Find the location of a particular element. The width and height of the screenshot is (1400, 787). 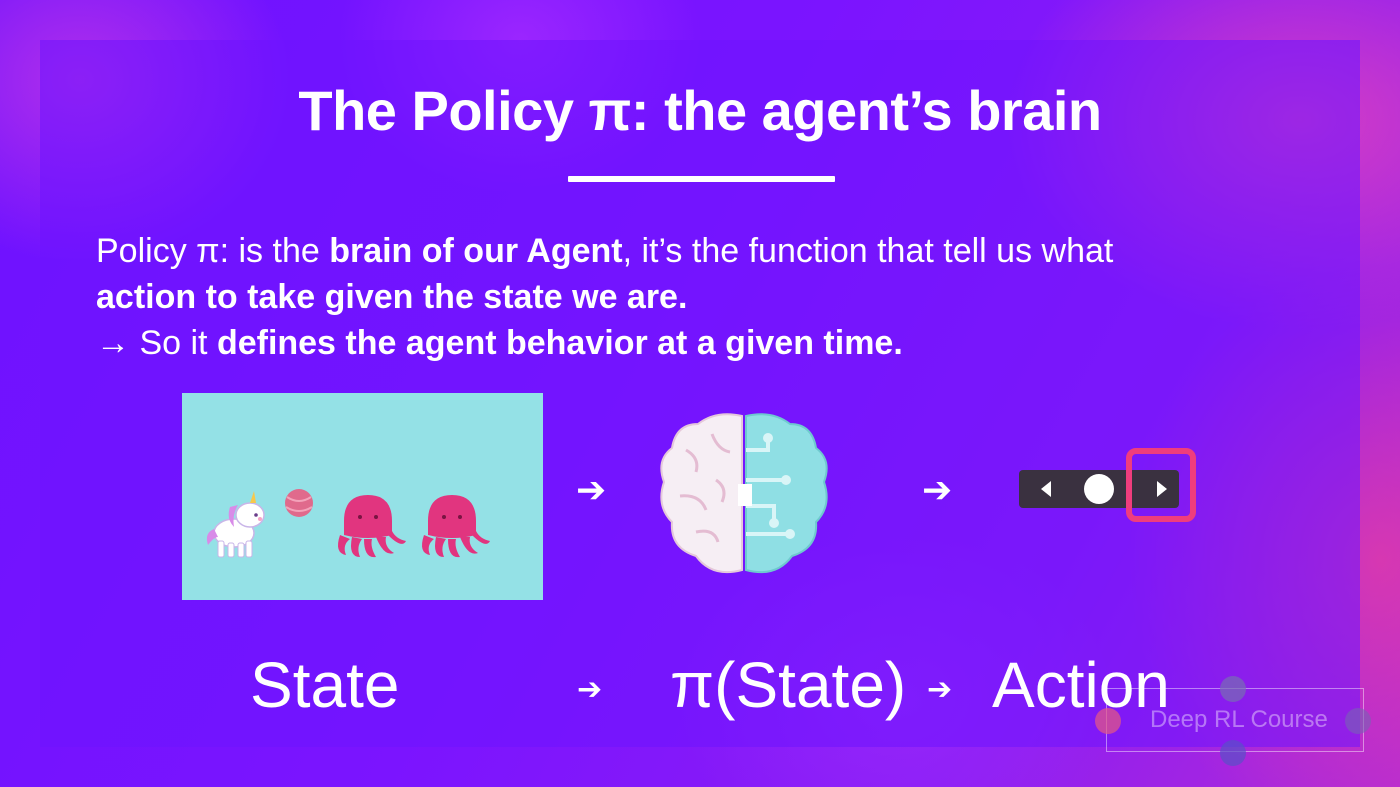

unicorn-ball-octopus-icon is located at coordinates (348, 523).